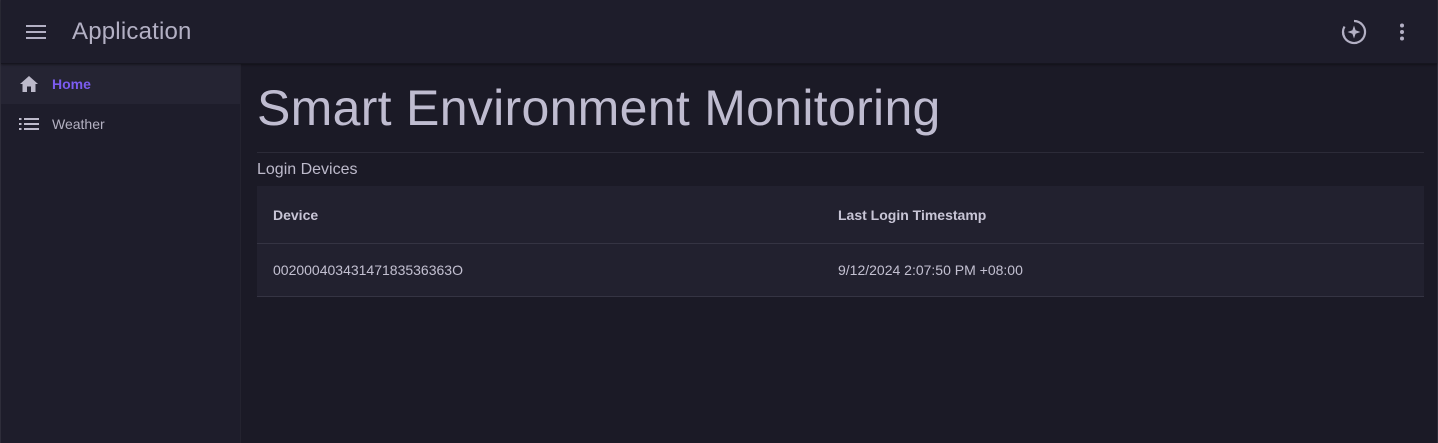 This screenshot has height=443, width=1438. Describe the element at coordinates (1123, 215) in the screenshot. I see `column-header-timestamp: Last Login Timestamp` at that location.